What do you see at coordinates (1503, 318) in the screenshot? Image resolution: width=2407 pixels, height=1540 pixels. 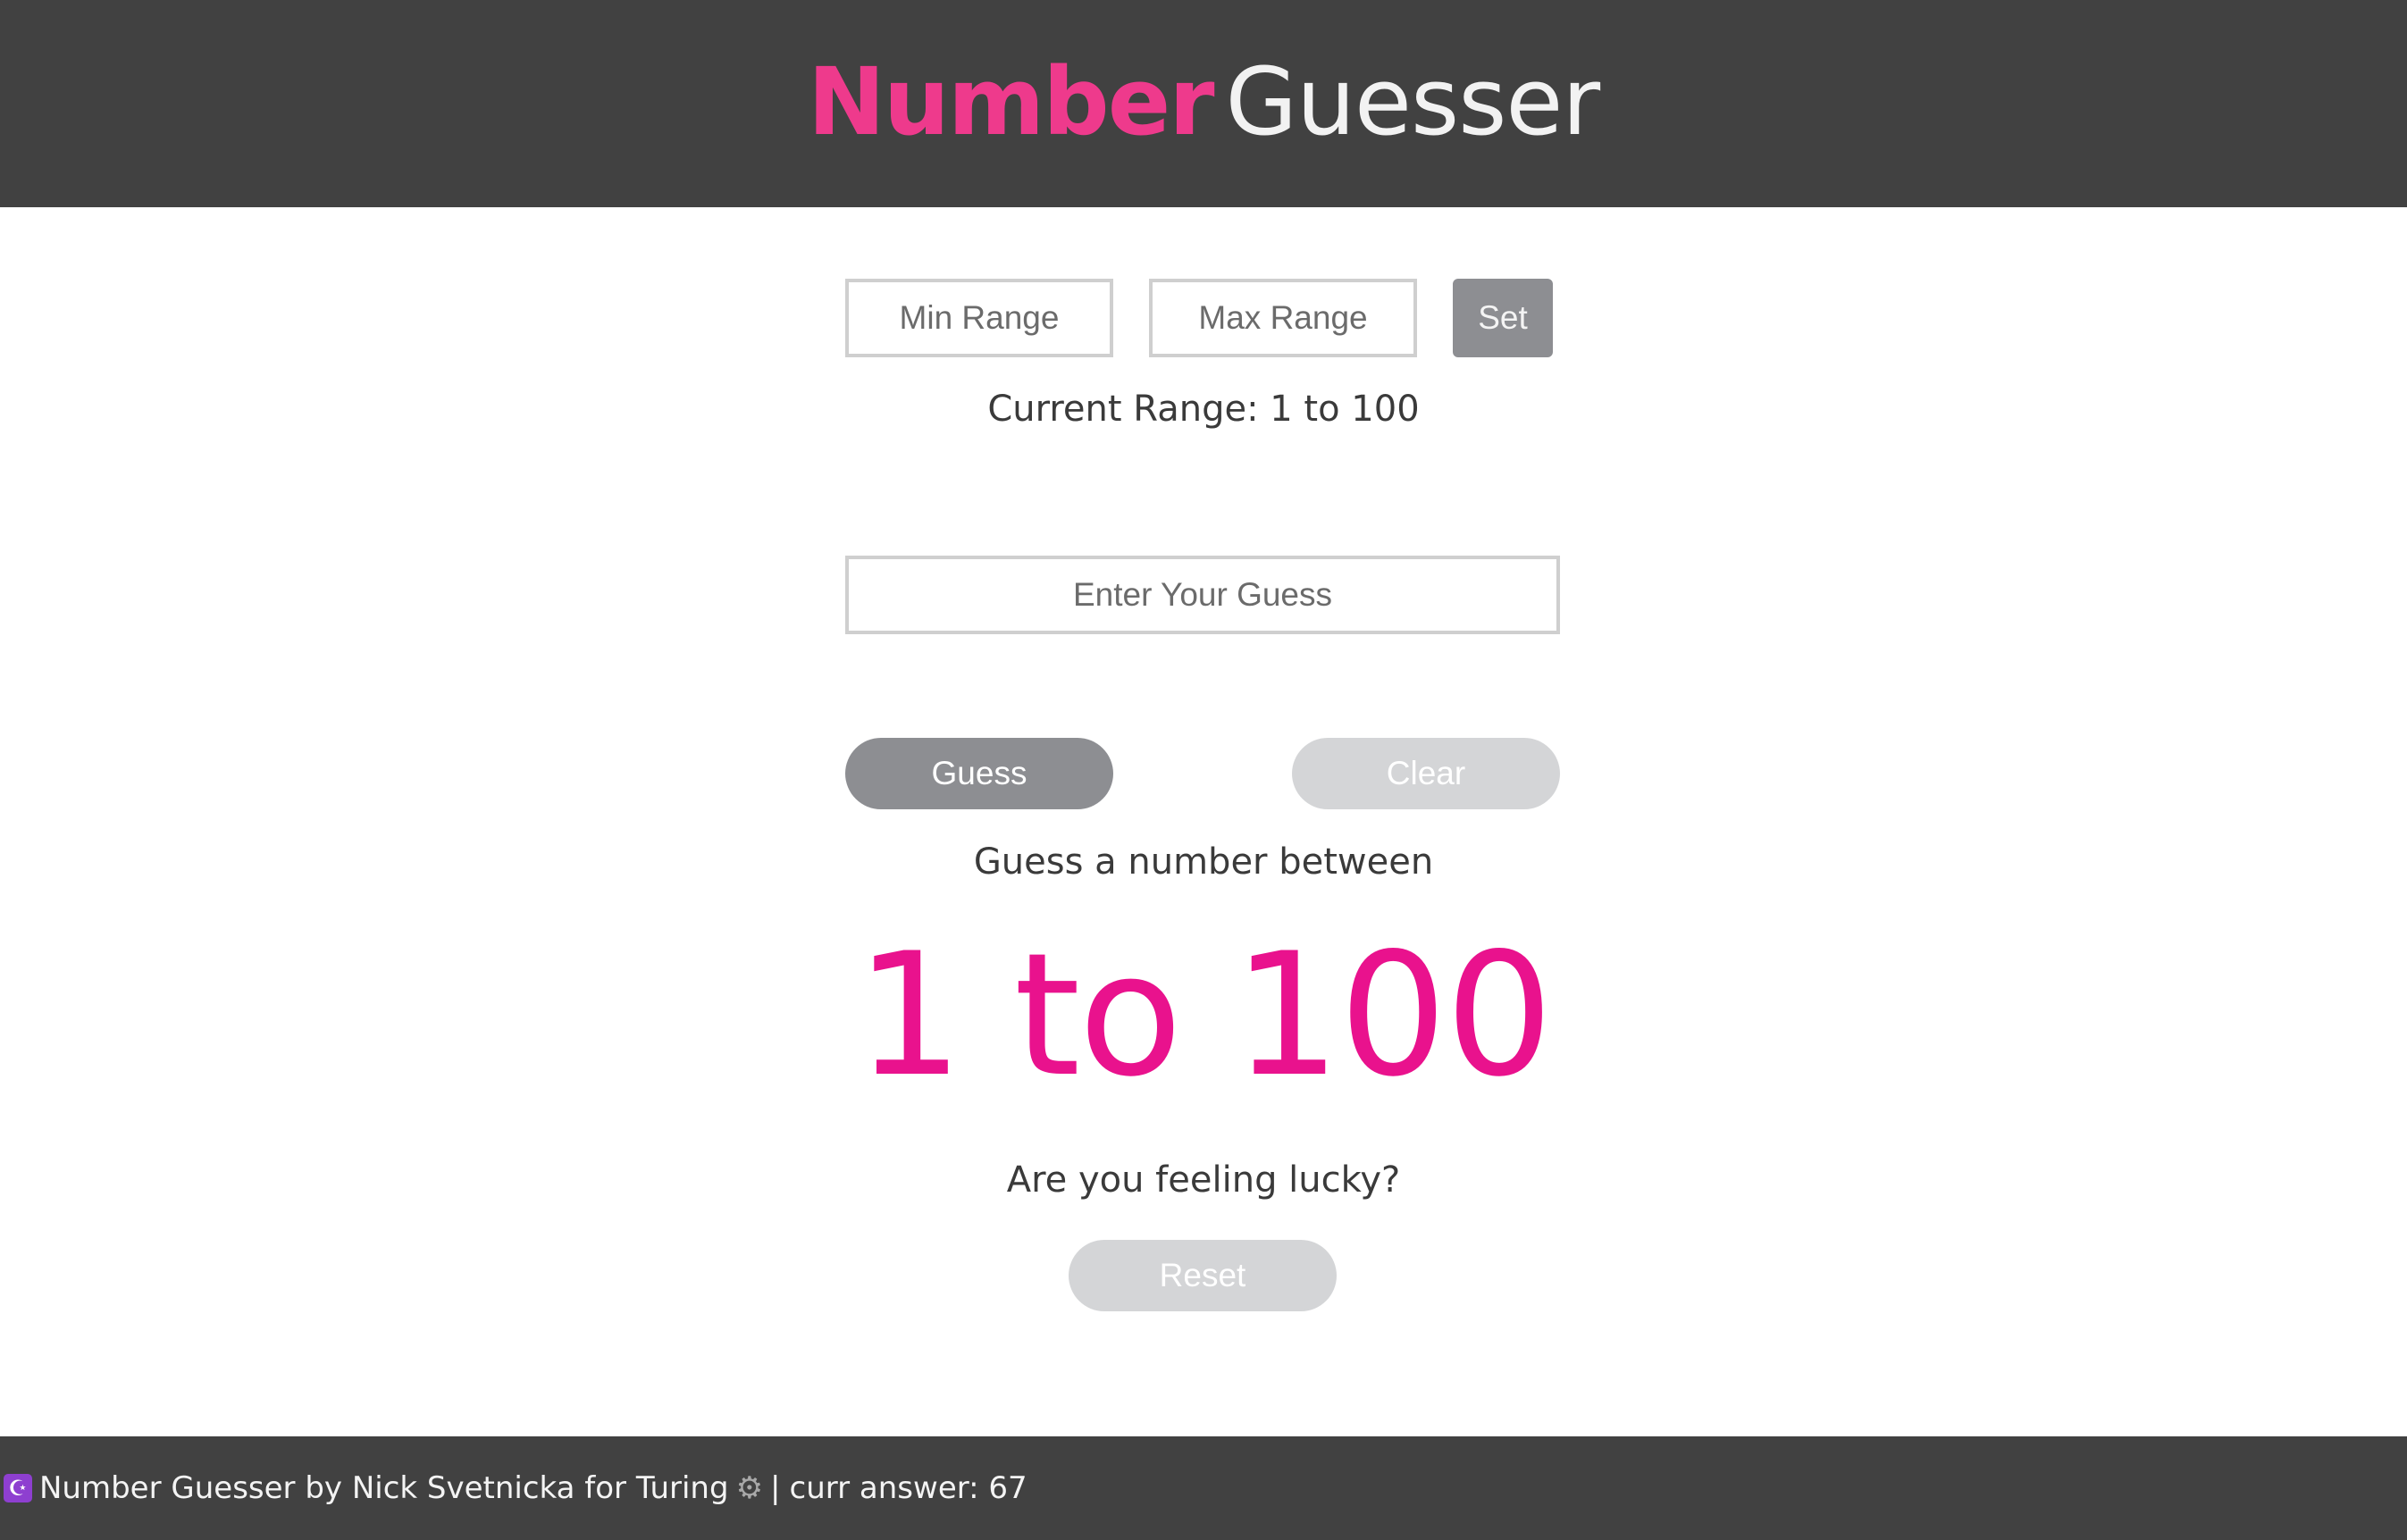 I see `set-range-button: Set` at bounding box center [1503, 318].